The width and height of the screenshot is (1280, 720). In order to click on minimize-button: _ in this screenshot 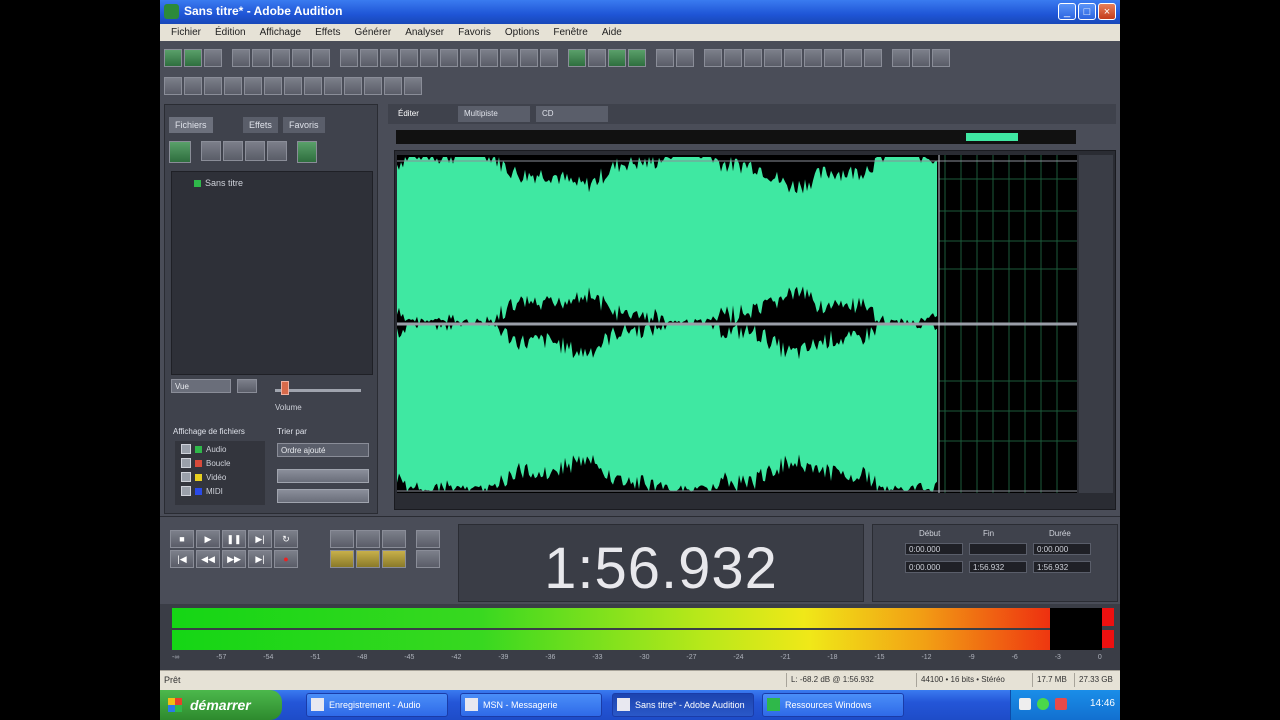, I will do `click(1067, 11)`.